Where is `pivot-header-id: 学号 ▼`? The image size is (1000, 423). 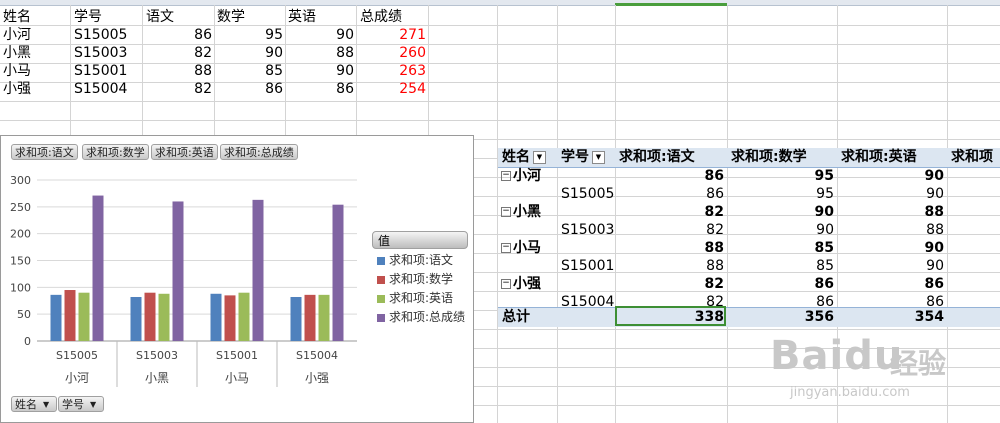
pivot-header-id: 学号 ▼ is located at coordinates (583, 157).